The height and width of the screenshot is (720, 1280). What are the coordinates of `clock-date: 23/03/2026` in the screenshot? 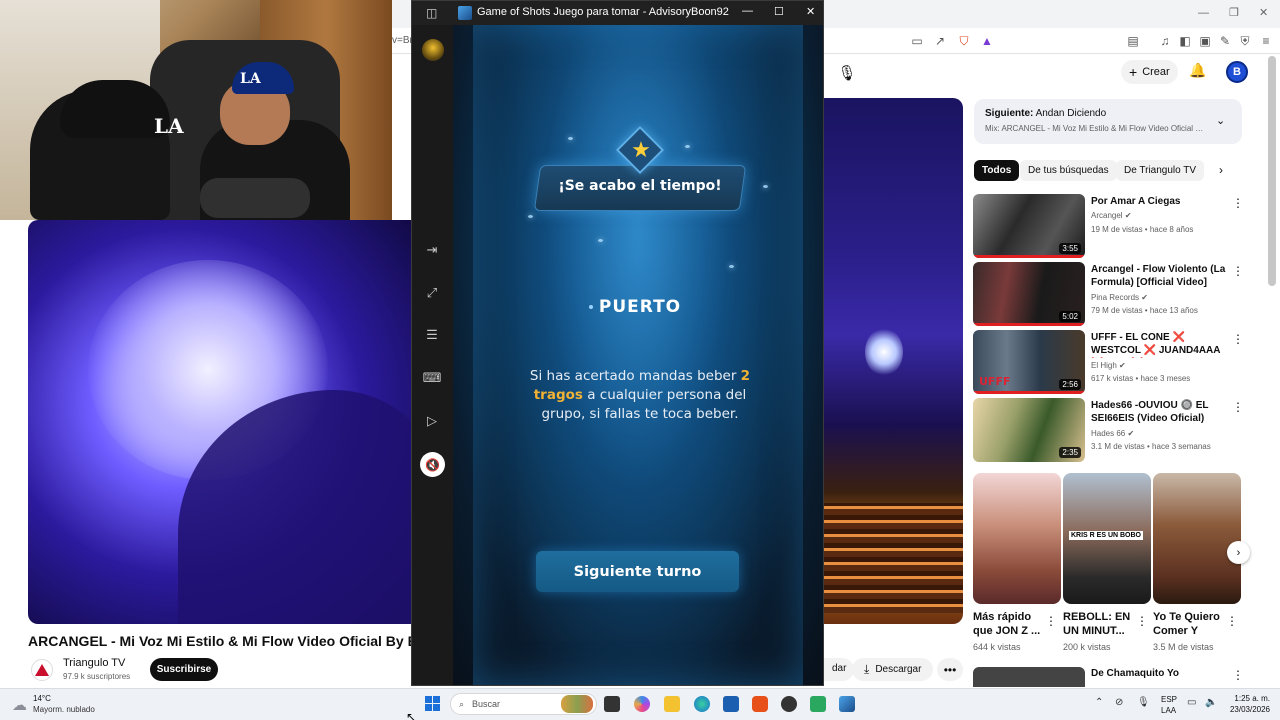 It's located at (1248, 709).